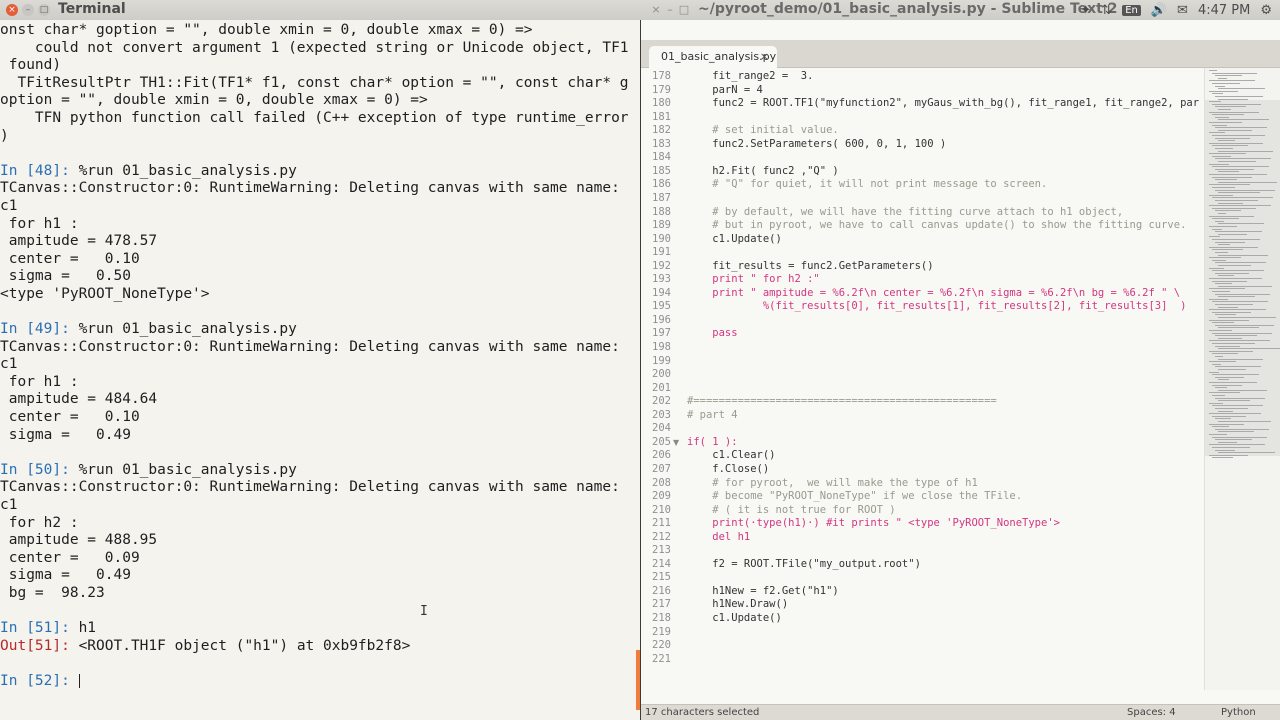 This screenshot has width=1280, height=720. What do you see at coordinates (1131, 10) in the screenshot?
I see `keyboard-layout-indicator: En` at bounding box center [1131, 10].